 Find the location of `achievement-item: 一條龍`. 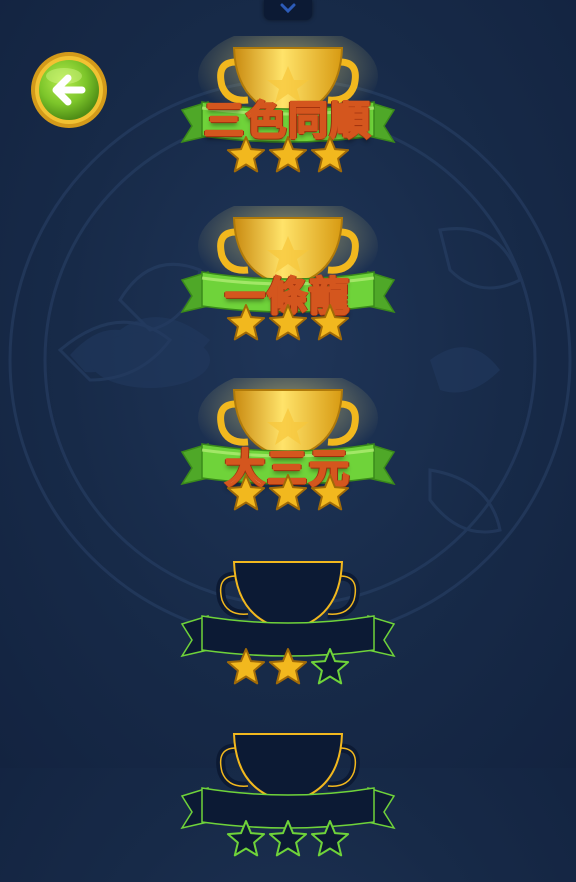

achievement-item: 一條龍 is located at coordinates (288, 286).